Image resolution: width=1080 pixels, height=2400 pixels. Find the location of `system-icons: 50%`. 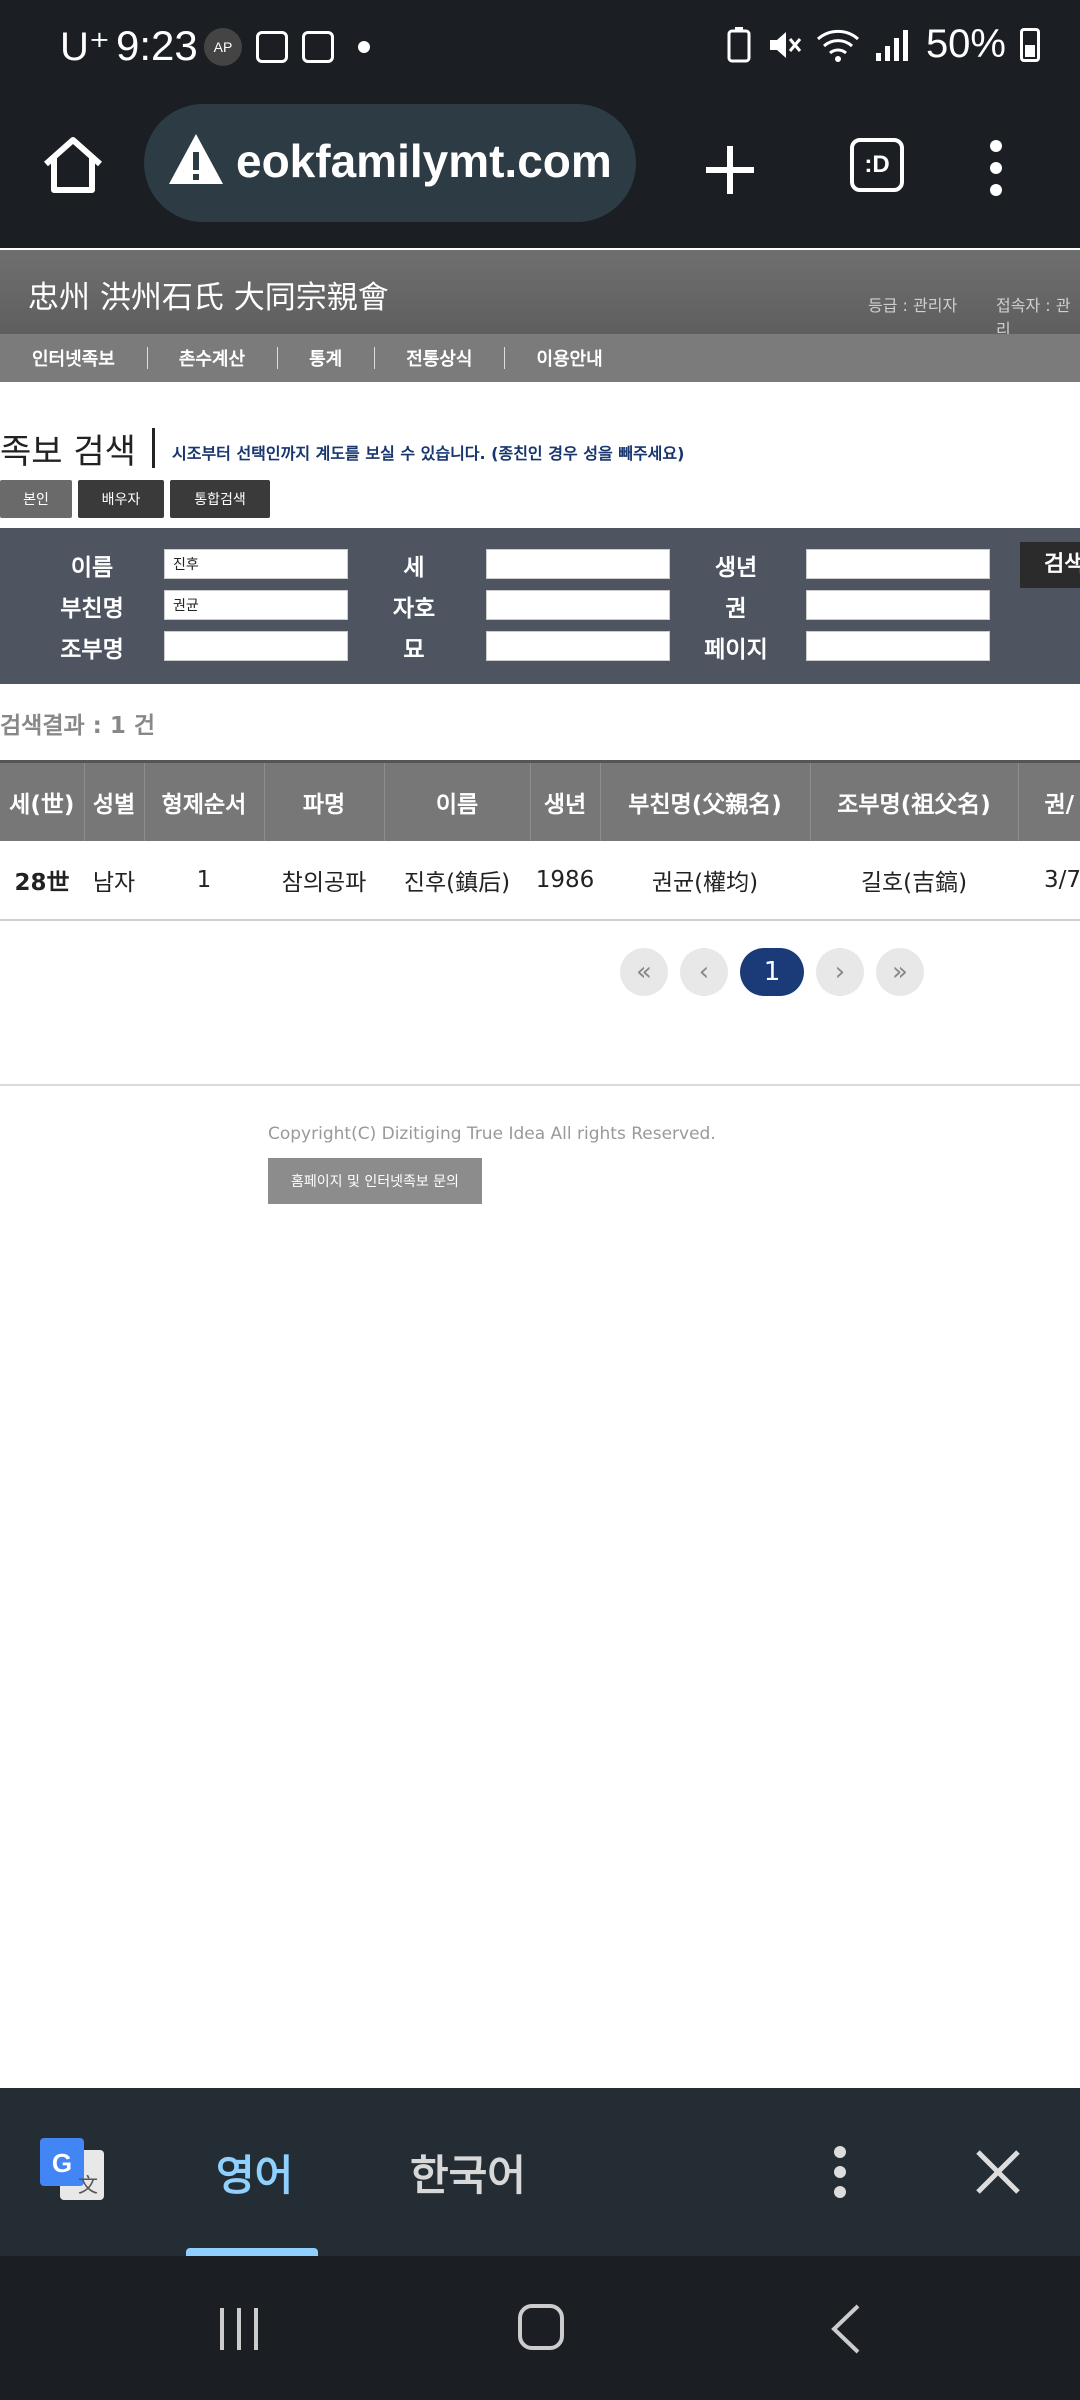

system-icons: 50% is located at coordinates (883, 44).